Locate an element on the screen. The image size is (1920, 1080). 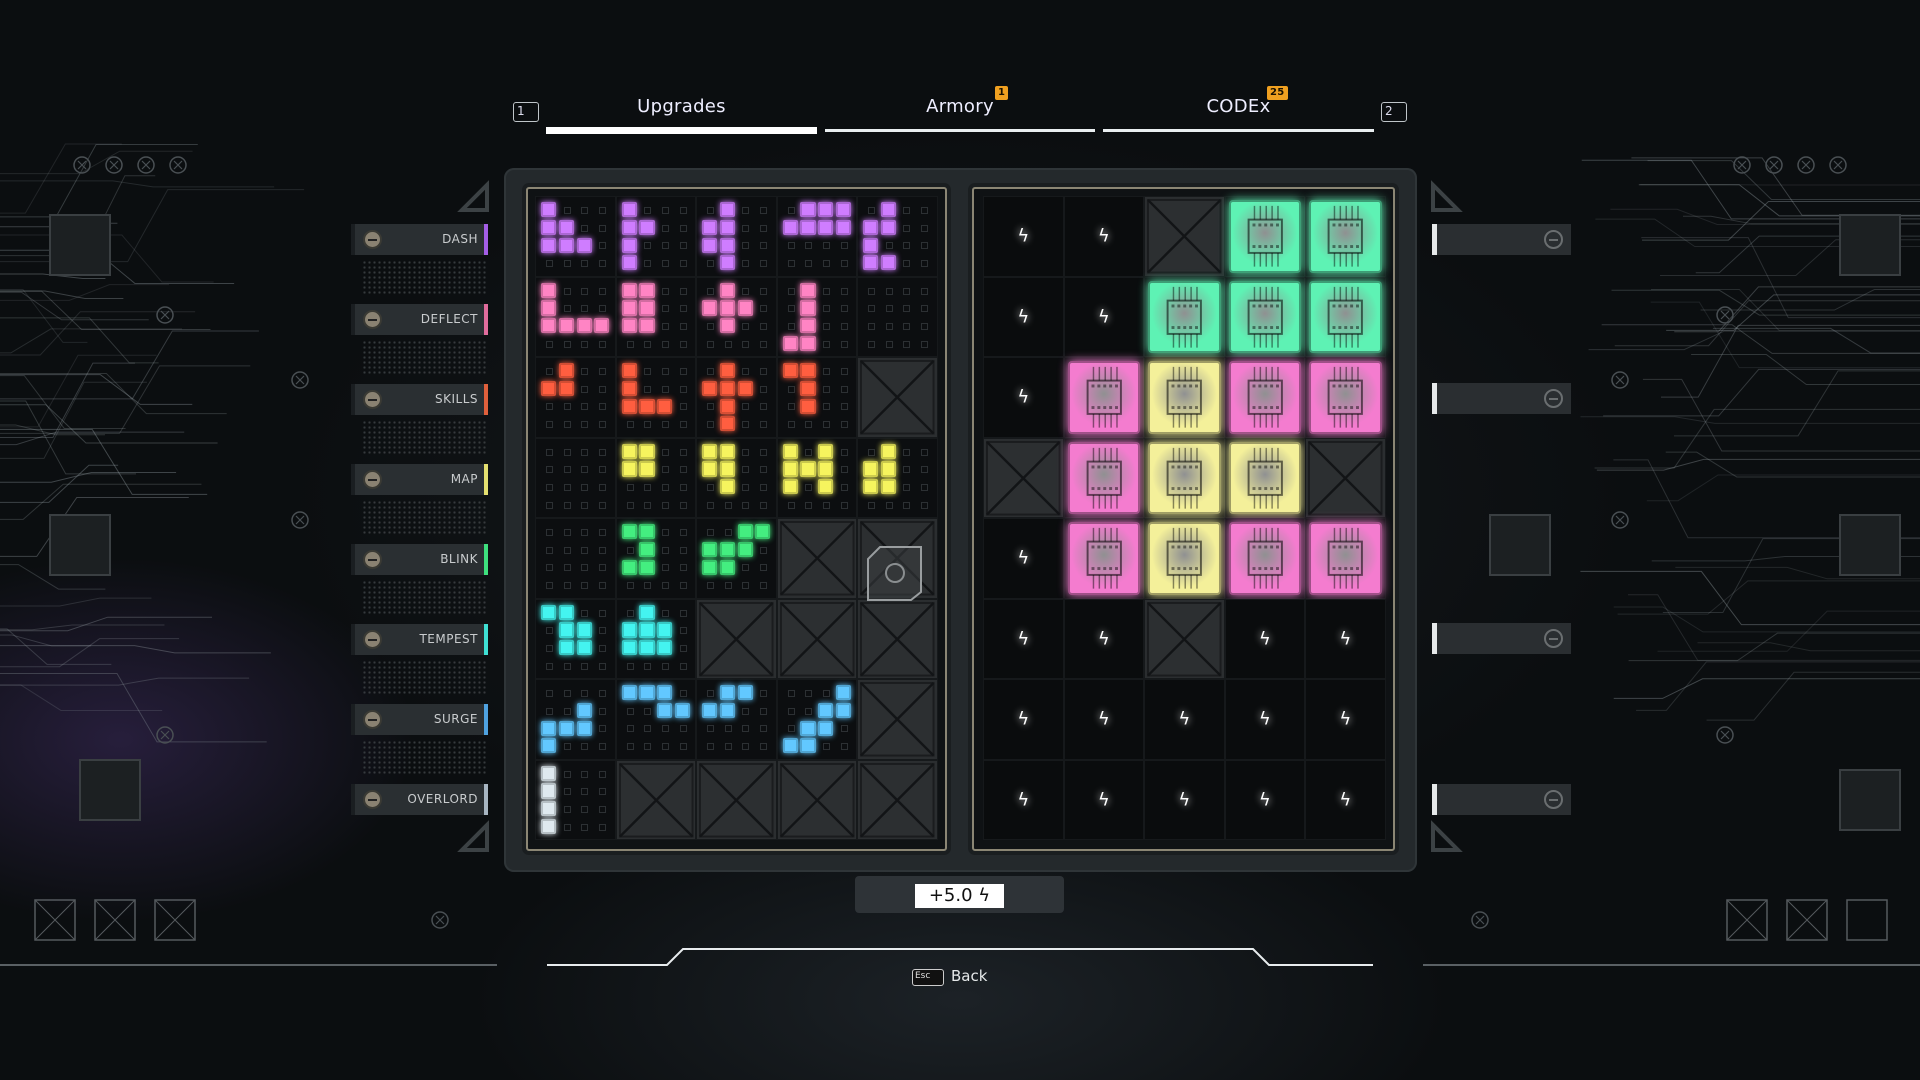
category-dash: DASH is located at coordinates (419, 239).